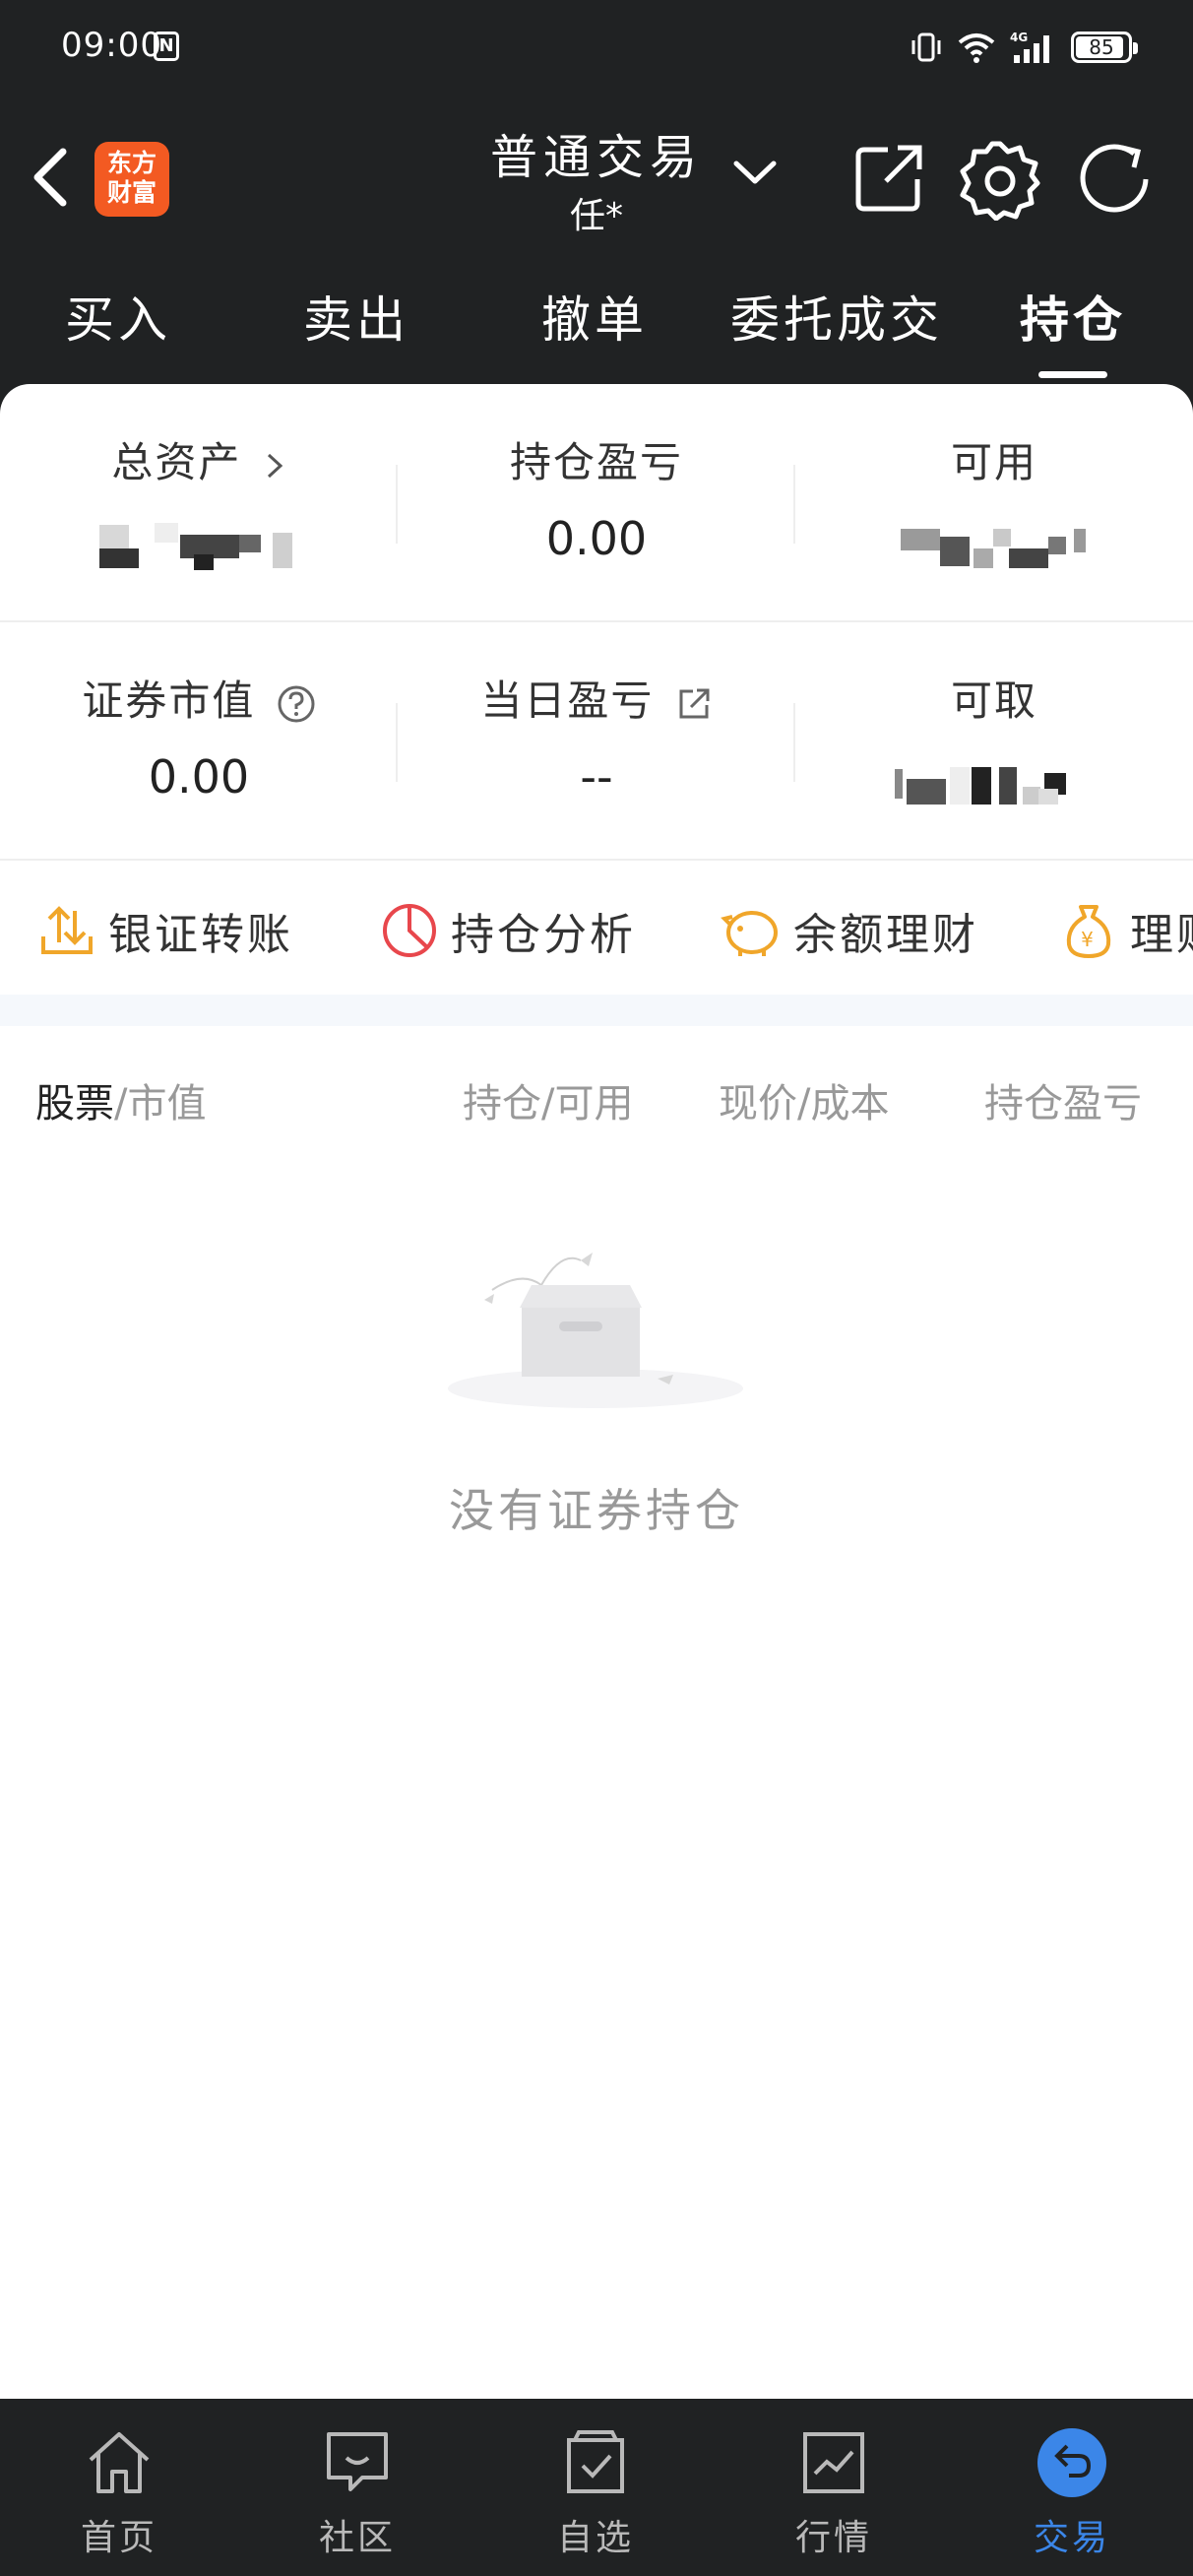 This screenshot has height=2576, width=1193. I want to click on nfc-icon: N, so click(166, 46).